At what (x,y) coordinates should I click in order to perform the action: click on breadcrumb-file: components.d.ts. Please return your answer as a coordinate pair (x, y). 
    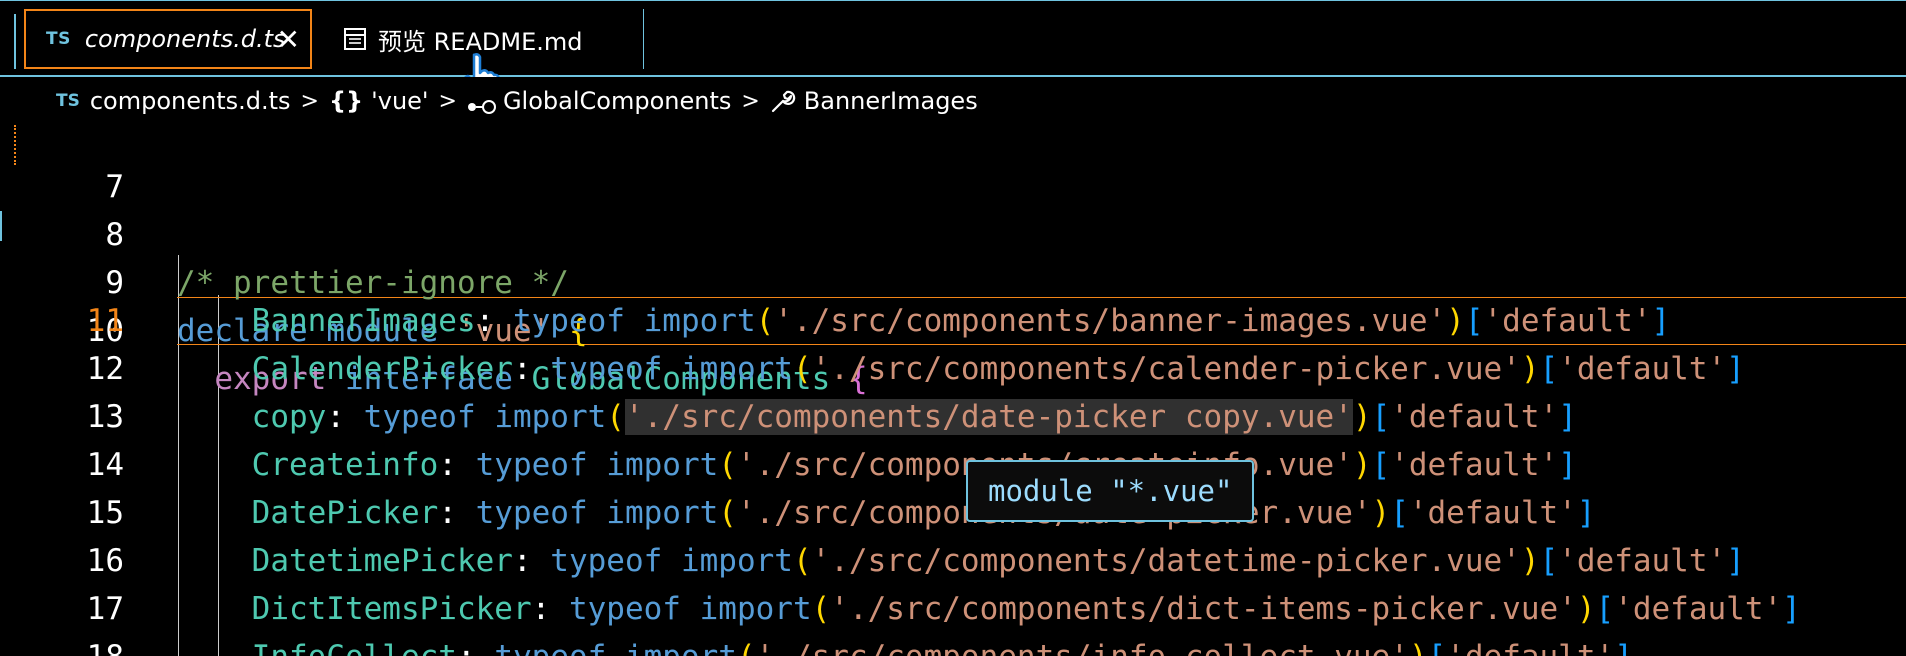
    Looking at the image, I should click on (190, 101).